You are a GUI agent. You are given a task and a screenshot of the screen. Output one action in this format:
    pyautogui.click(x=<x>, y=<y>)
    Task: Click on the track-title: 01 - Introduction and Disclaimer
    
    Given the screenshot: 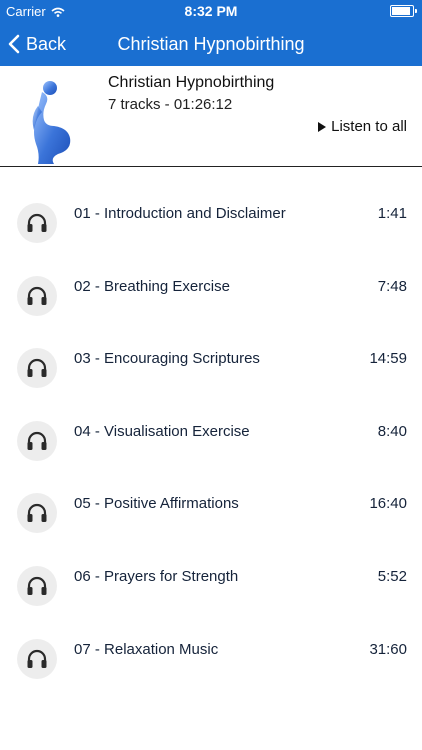 What is the action you would take?
    pyautogui.click(x=180, y=213)
    